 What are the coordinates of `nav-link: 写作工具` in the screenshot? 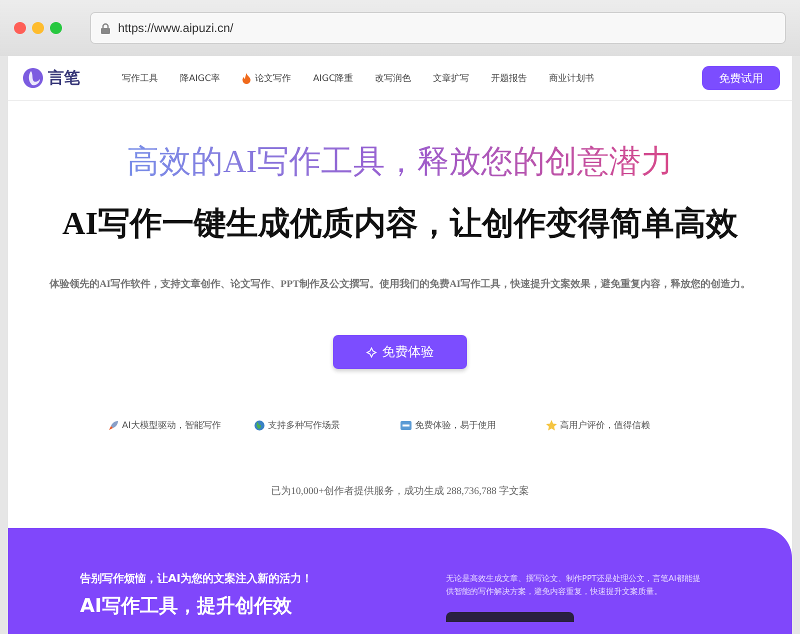 It's located at (140, 78).